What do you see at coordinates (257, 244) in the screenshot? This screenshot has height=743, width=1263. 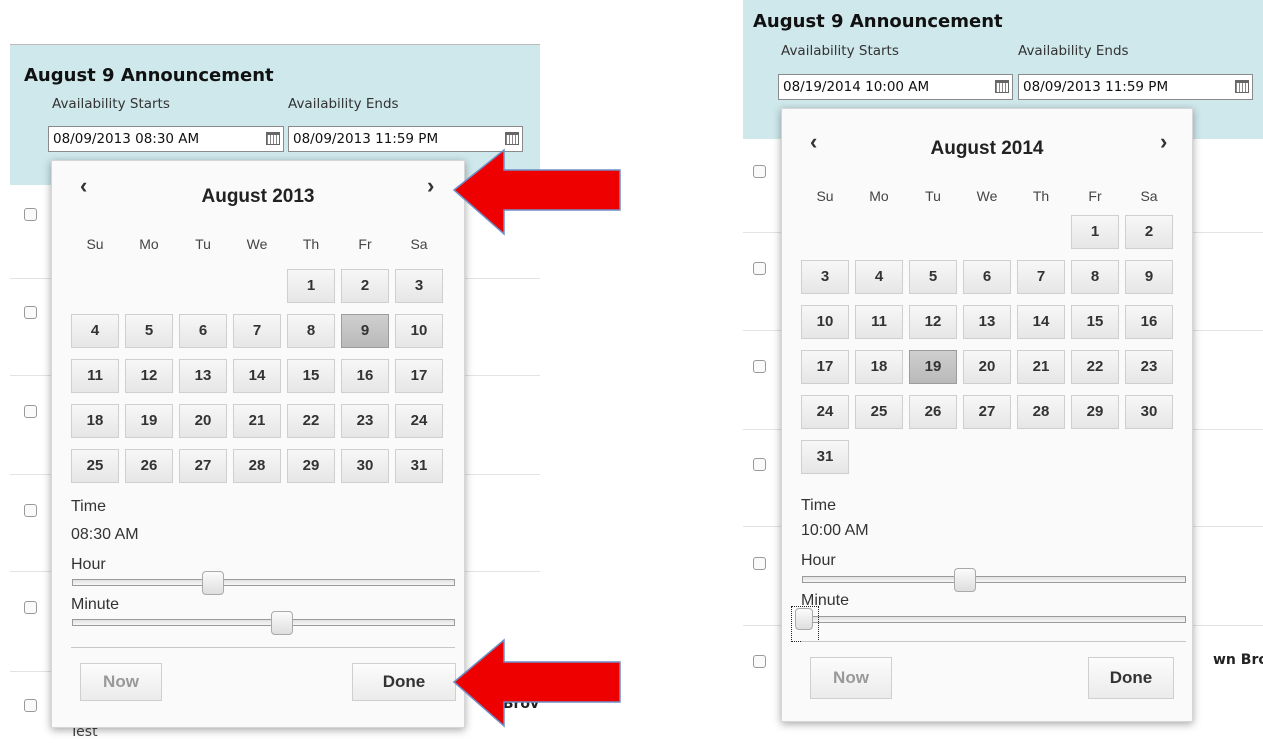 I see `weekday-label: We` at bounding box center [257, 244].